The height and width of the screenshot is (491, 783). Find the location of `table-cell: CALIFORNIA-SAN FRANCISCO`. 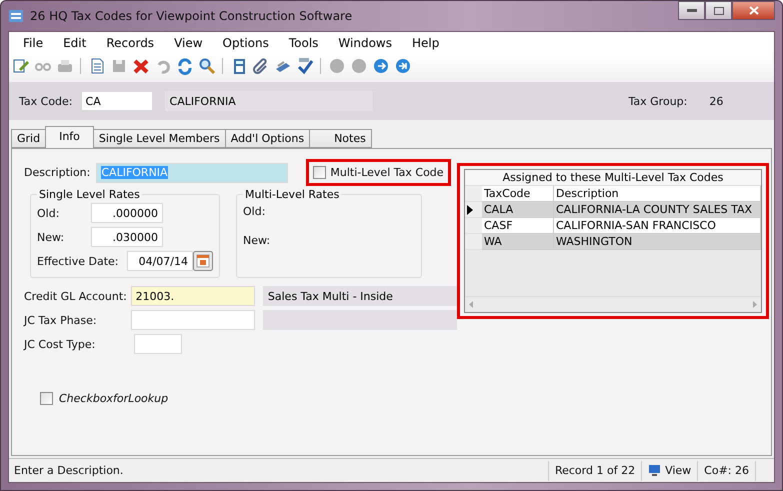

table-cell: CALIFORNIA-SAN FRANCISCO is located at coordinates (657, 226).